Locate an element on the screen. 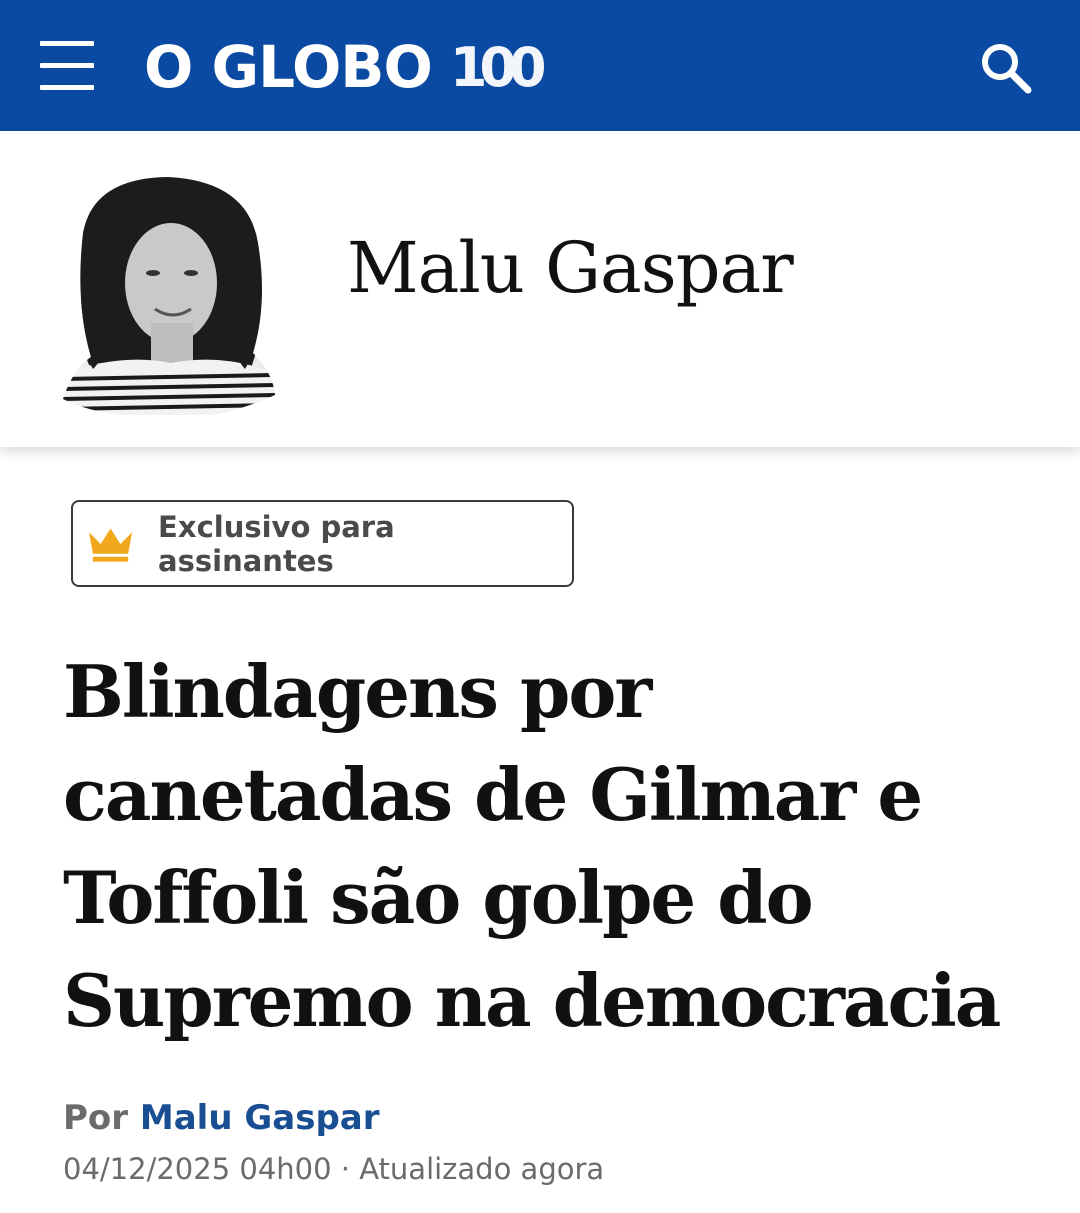 This screenshot has width=1080, height=1213. updated-status: Atualizado agora is located at coordinates (482, 1169).